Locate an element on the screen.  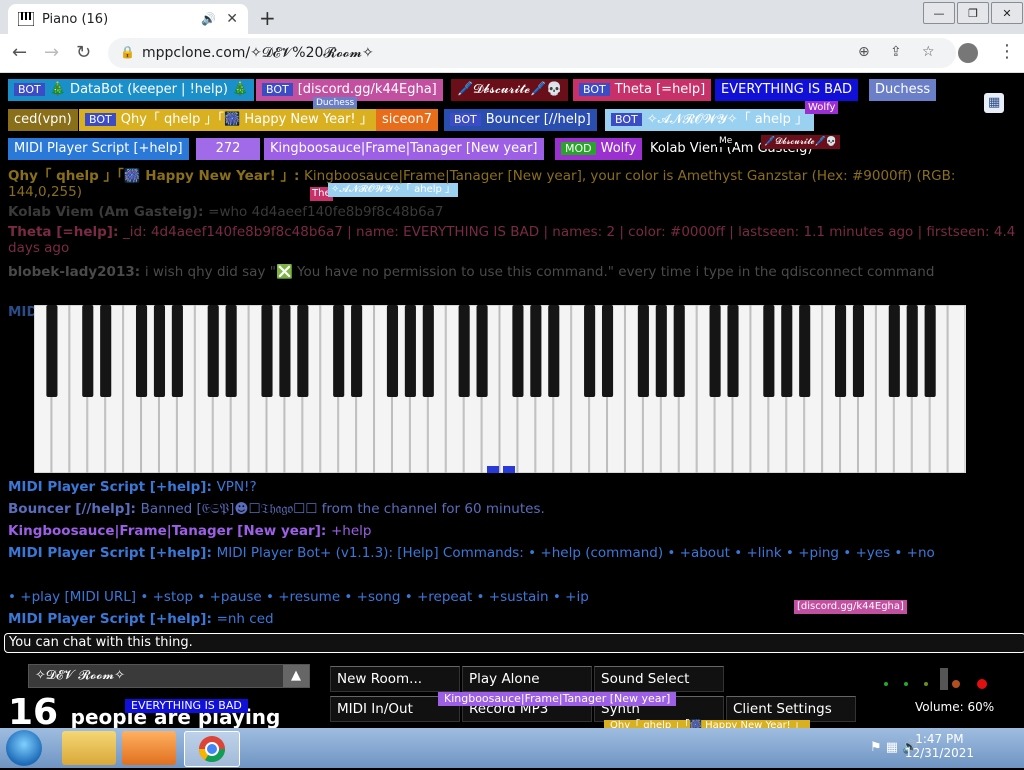
kebab-menu-icon: ⋮ is located at coordinates (1007, 51).